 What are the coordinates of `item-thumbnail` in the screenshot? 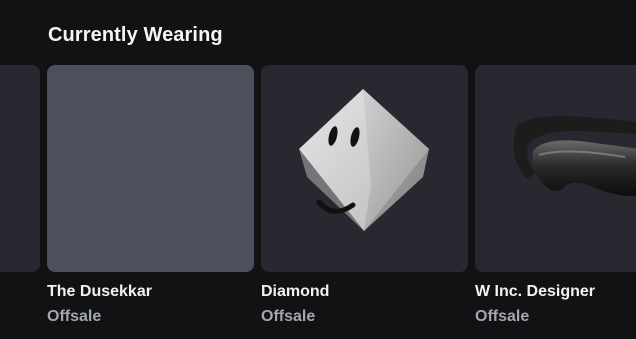 It's located at (20, 168).